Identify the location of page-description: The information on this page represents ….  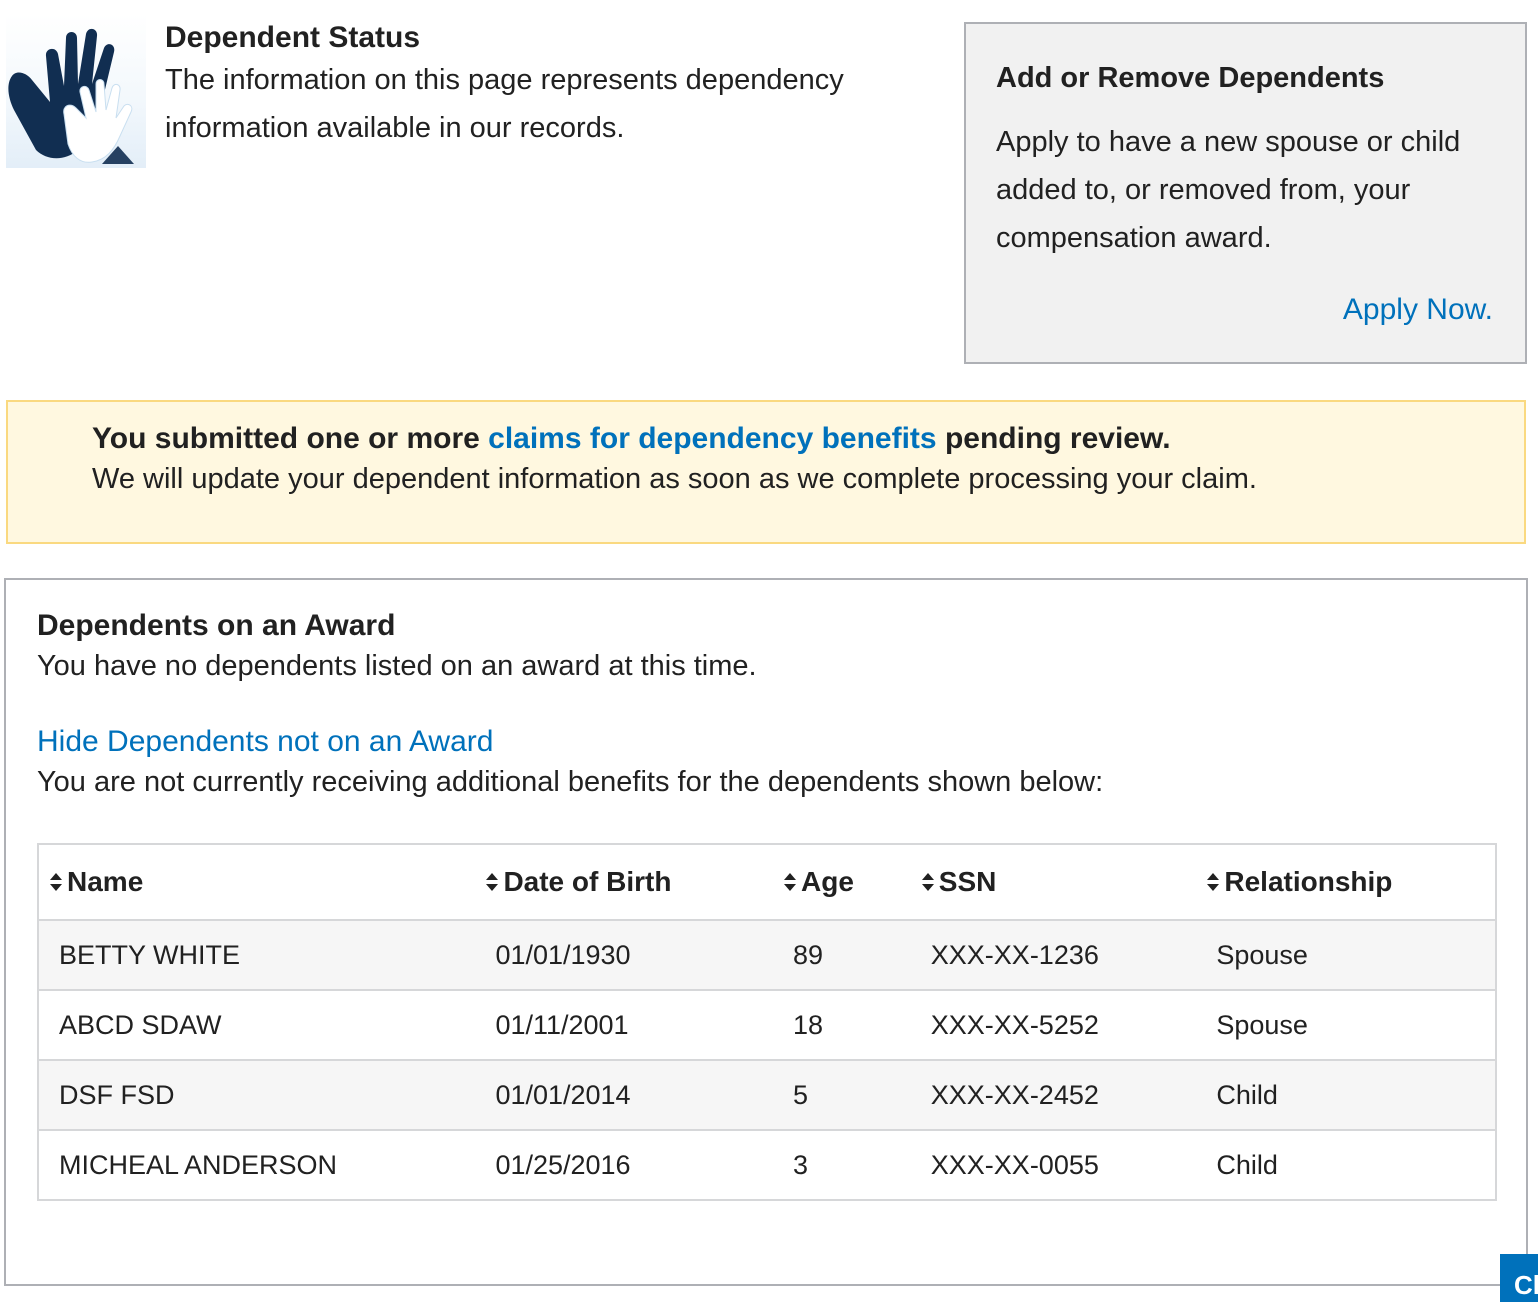
(504, 104).